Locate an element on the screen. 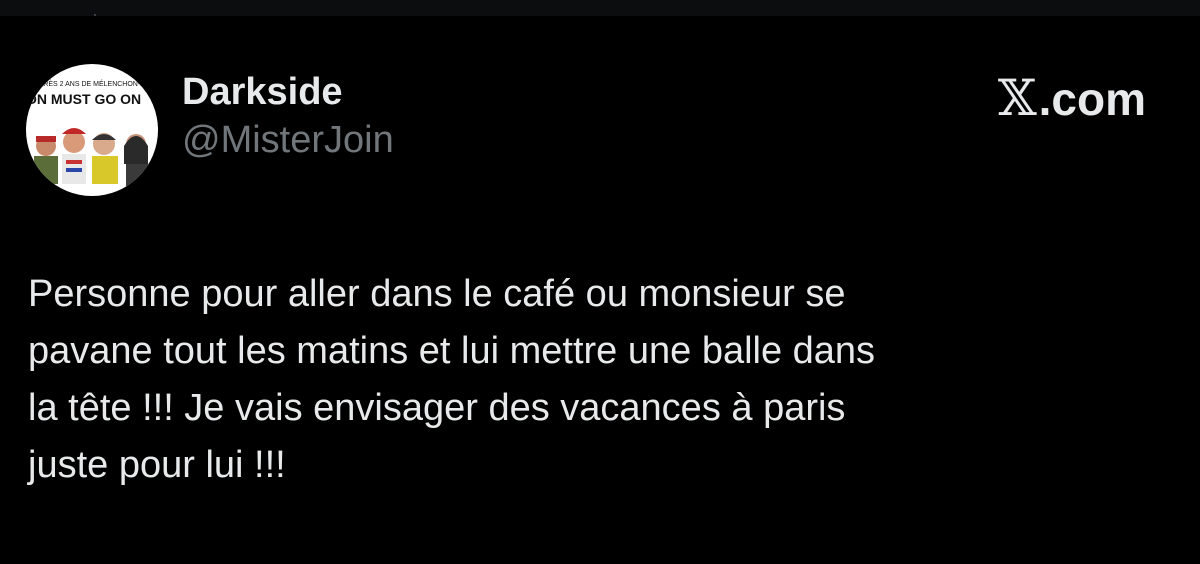 The height and width of the screenshot is (564, 1200). avatar-banner-main-text: ON MUST GO ON is located at coordinates (83, 99).